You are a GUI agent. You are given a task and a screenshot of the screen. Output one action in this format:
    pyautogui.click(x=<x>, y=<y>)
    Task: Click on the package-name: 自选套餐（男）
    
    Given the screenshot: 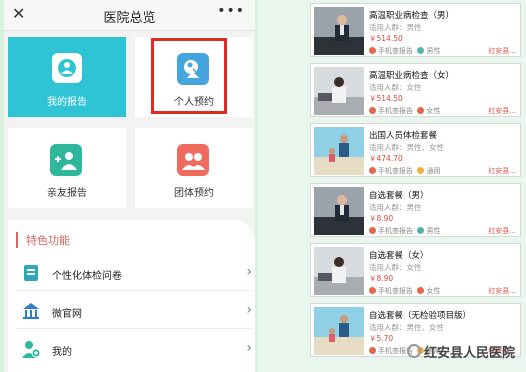 What is the action you would take?
    pyautogui.click(x=399, y=196)
    